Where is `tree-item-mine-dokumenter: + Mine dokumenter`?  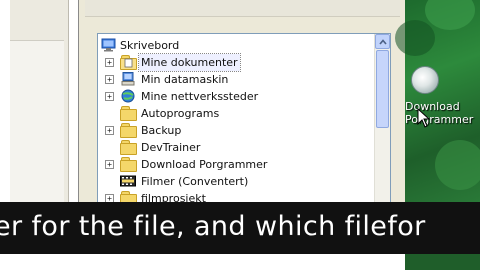
tree-item-mine-dokumenter: + Mine dokumenter is located at coordinates (233, 62).